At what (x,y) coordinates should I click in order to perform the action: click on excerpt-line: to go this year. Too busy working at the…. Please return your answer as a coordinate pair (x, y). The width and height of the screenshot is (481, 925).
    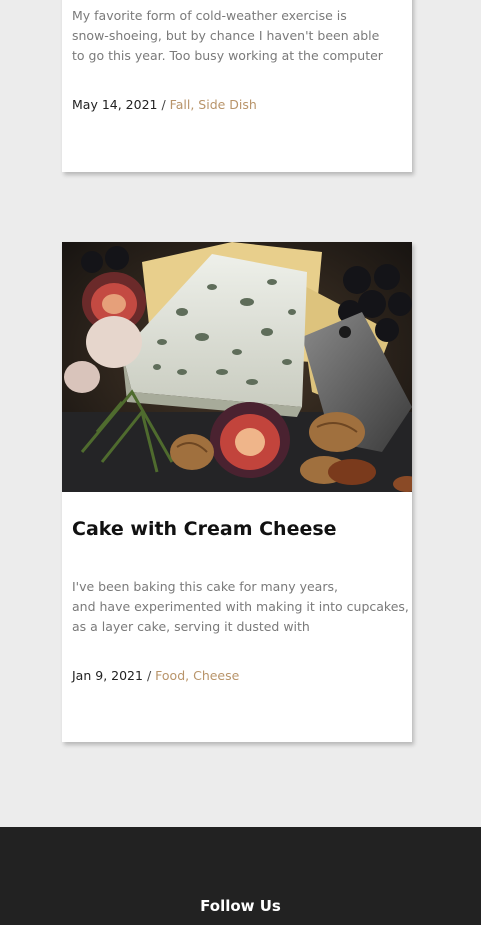
    Looking at the image, I should click on (227, 55).